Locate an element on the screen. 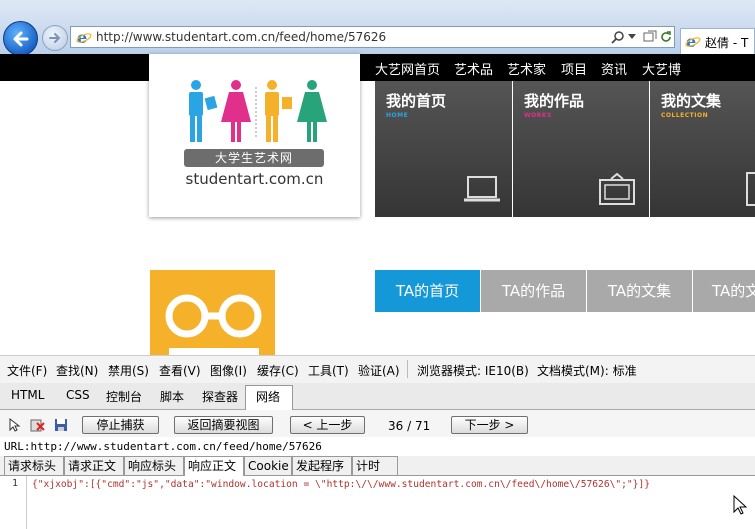  nav-item-news: 资讯 is located at coordinates (614, 68).